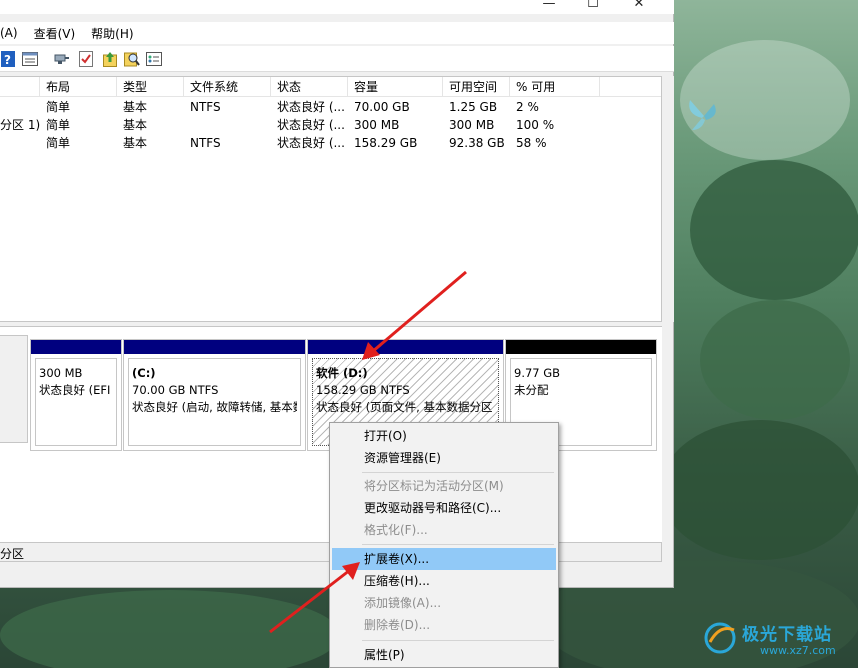  I want to click on site-watermark: 极光下载站 www.xz7.com, so click(775, 638).